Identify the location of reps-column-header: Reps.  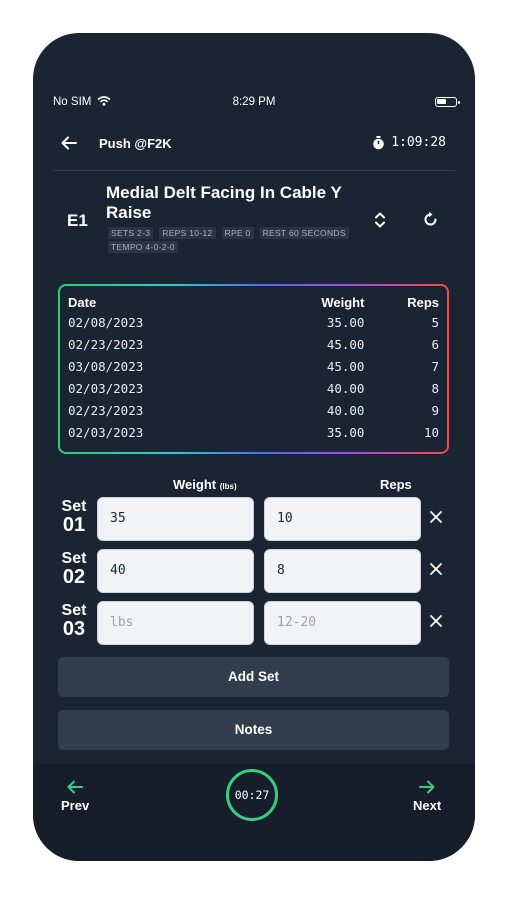
(396, 484).